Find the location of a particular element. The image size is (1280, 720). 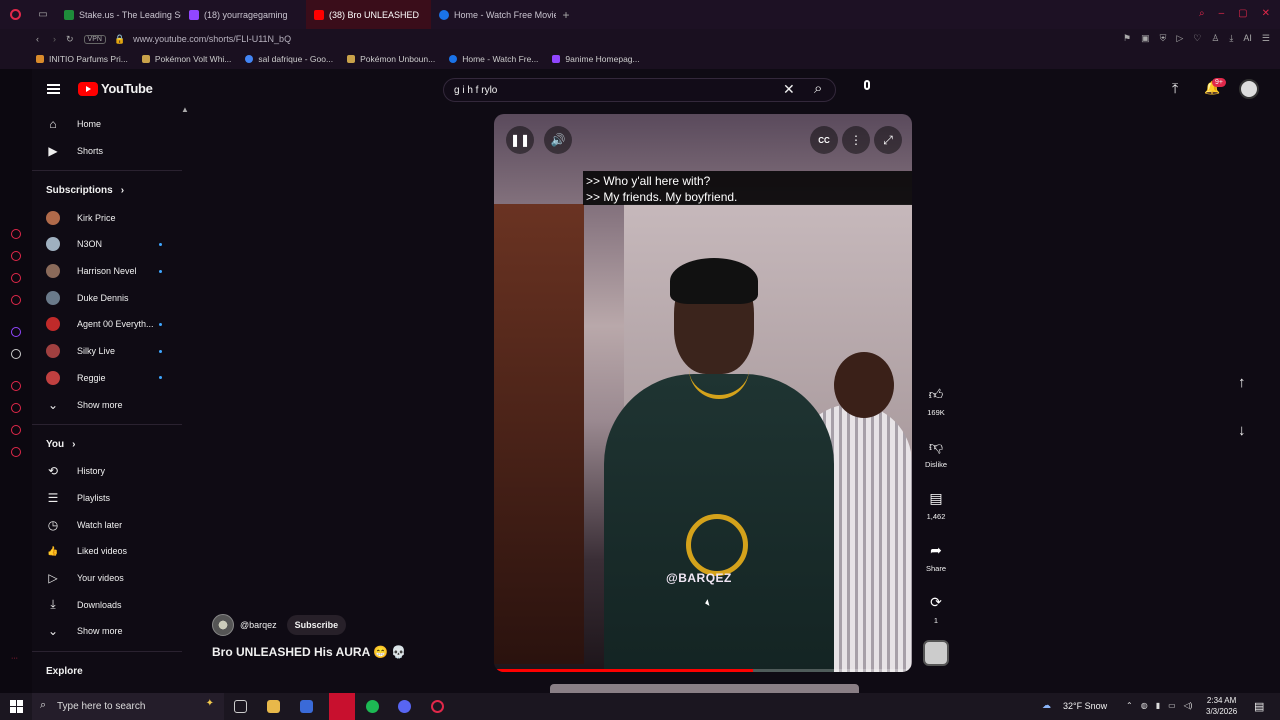

share-button: ➦ Share is located at coordinates (936, 562).